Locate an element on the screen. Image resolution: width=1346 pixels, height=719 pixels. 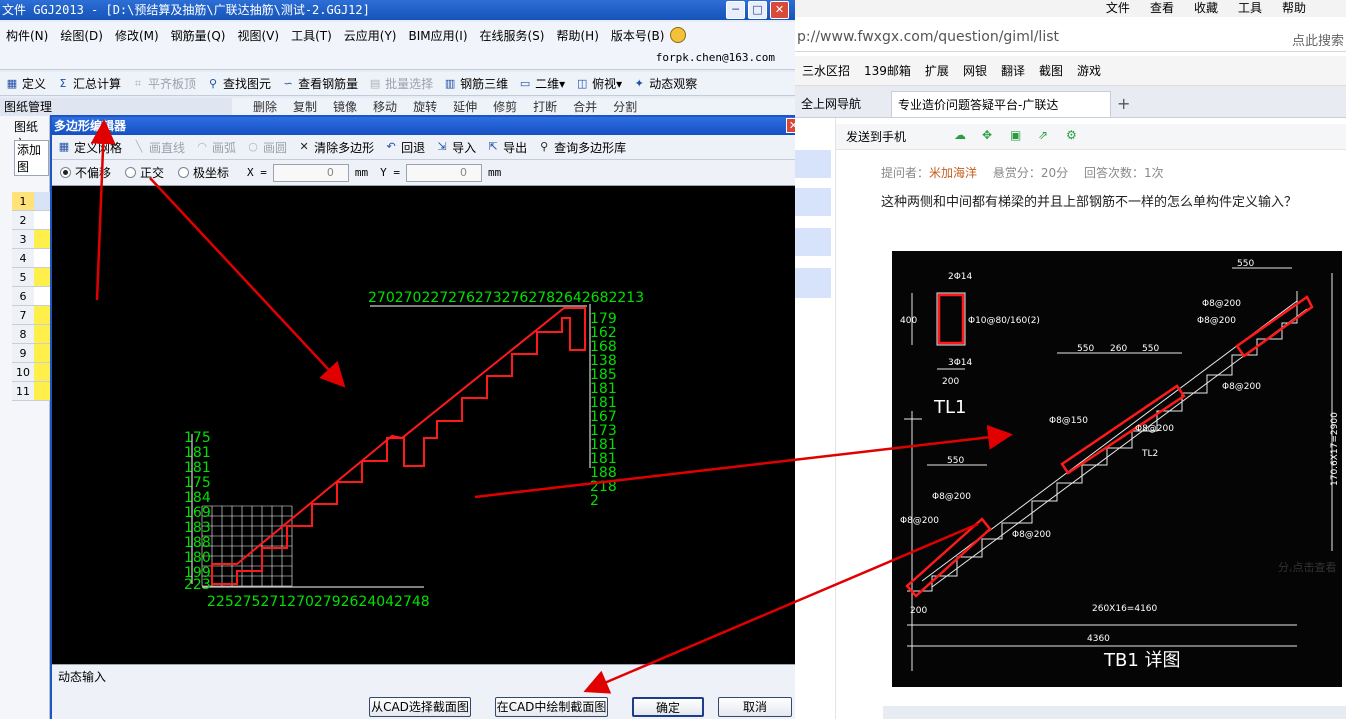
row-number: 10 is located at coordinates (23, 372).